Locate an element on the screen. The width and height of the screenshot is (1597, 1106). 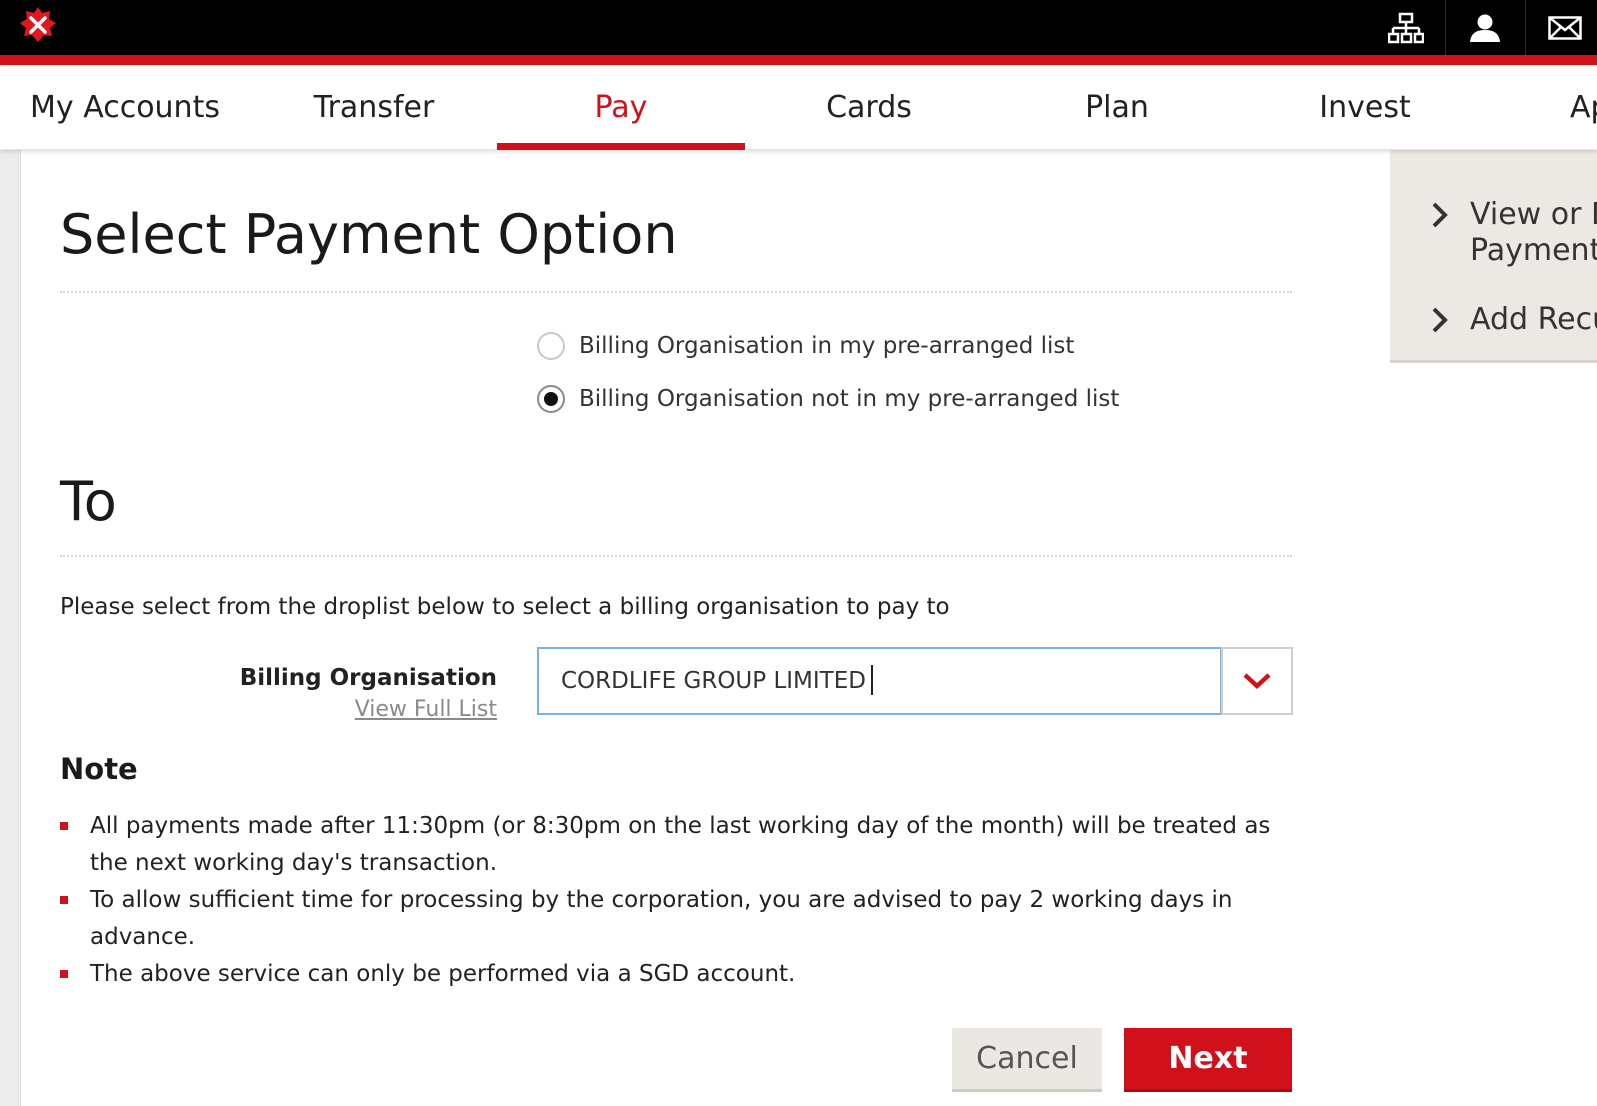
nav-my-accounts: My Accounts is located at coordinates (125, 107).